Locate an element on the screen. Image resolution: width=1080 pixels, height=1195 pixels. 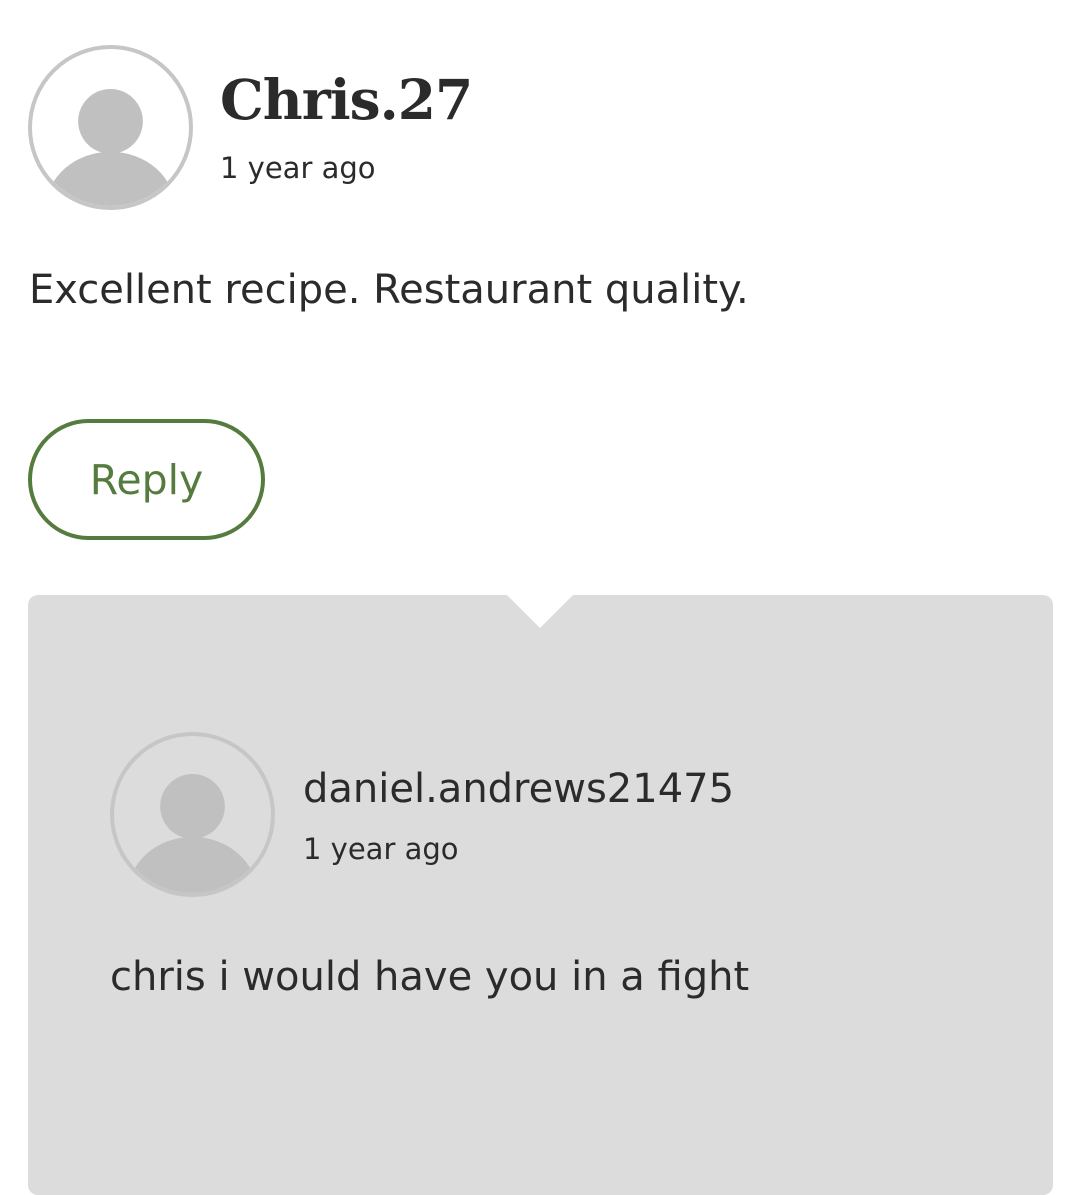
reply-timestamp: 1 year ago is located at coordinates (381, 849).